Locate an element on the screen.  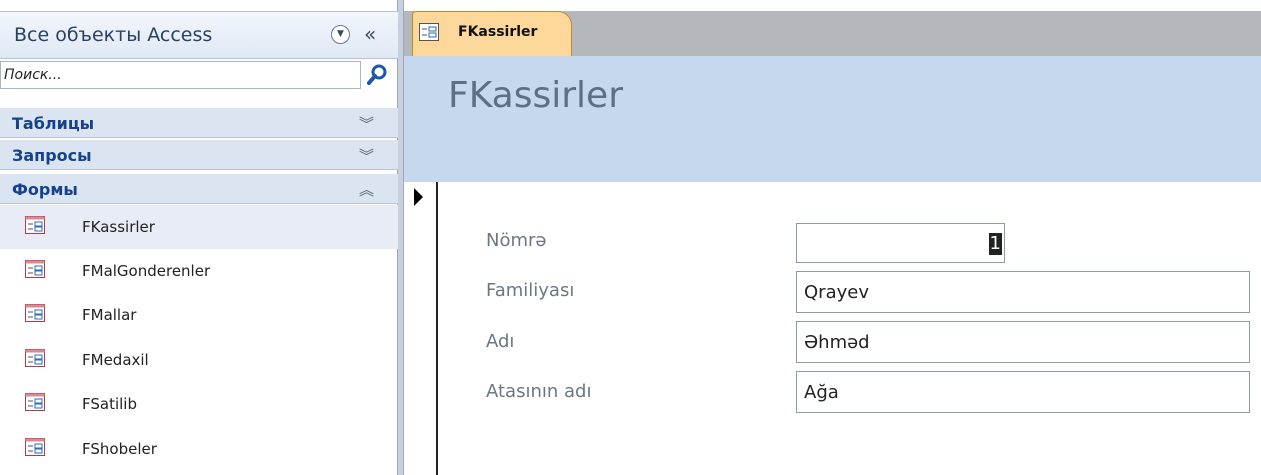
search-box is located at coordinates (180, 75).